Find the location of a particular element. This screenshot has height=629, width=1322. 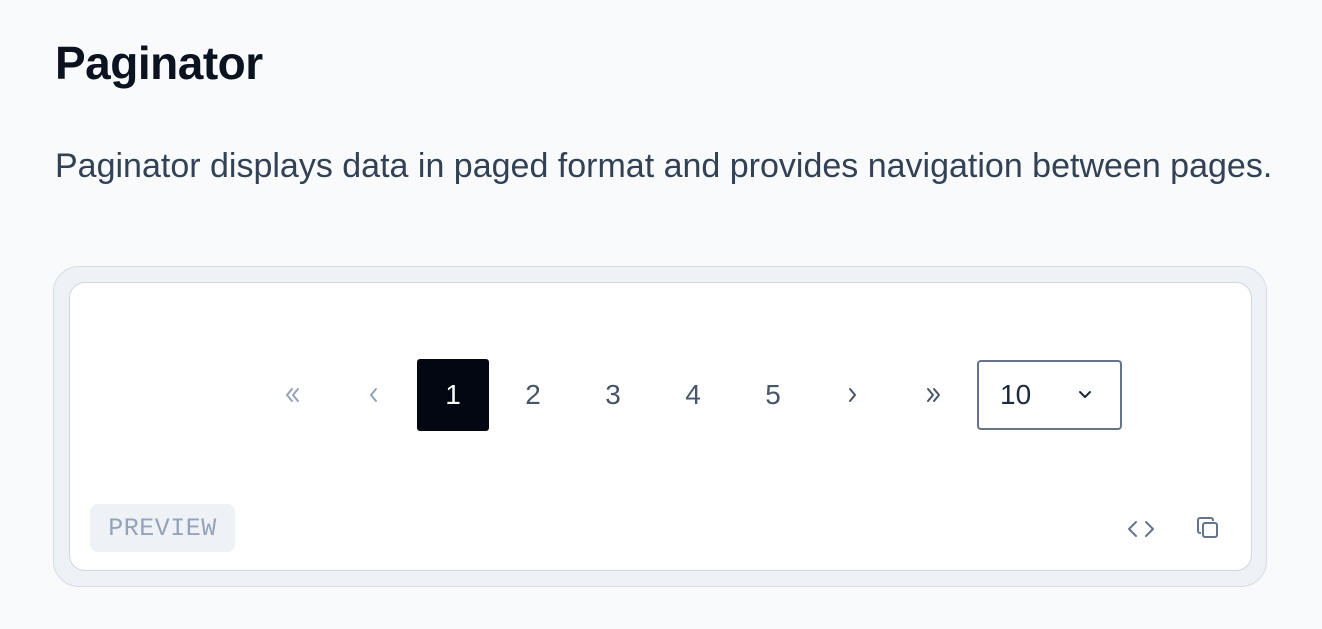

page-1-button: 1 is located at coordinates (453, 395).